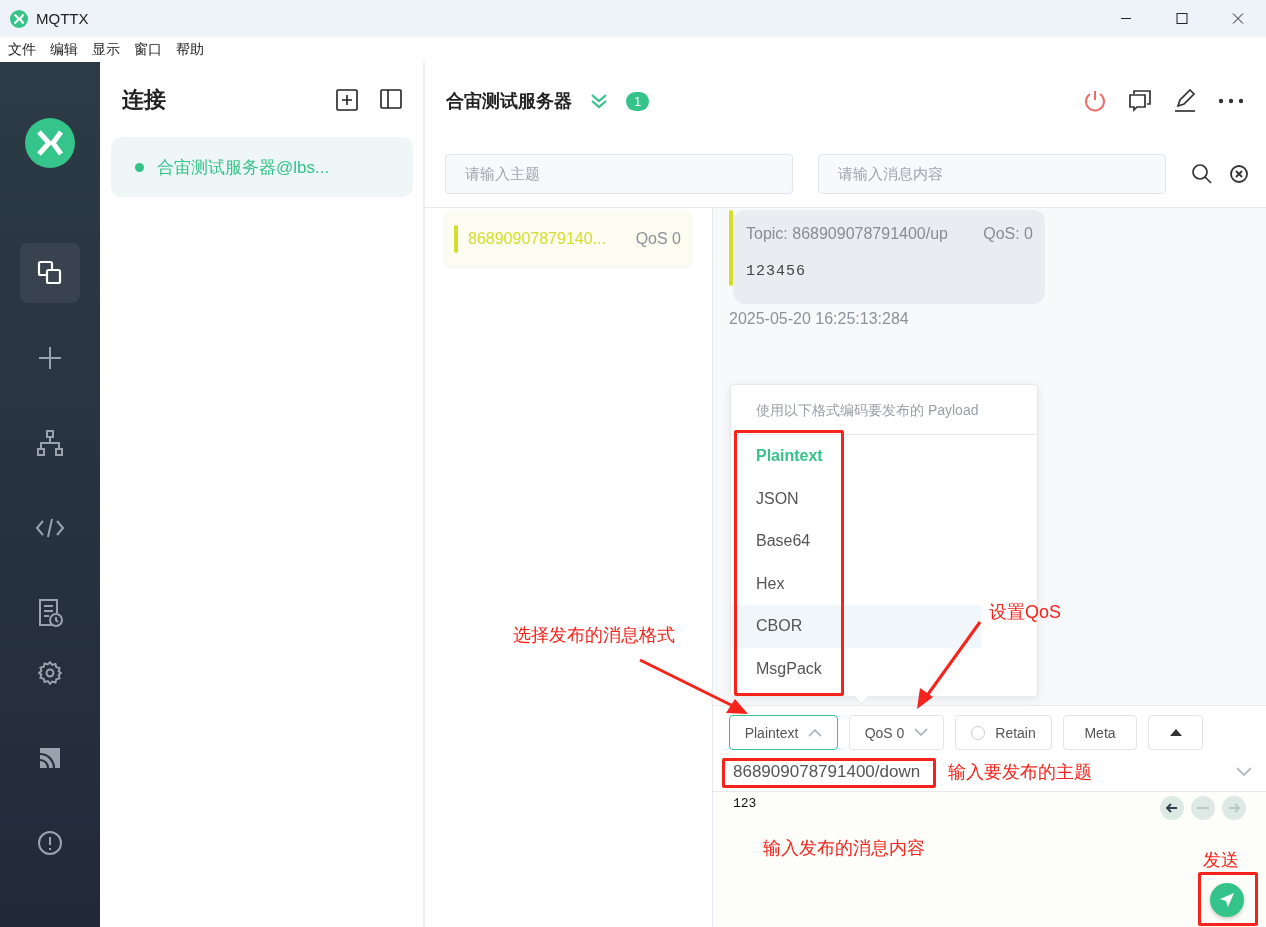  What do you see at coordinates (50, 758) in the screenshot?
I see `rss-icon` at bounding box center [50, 758].